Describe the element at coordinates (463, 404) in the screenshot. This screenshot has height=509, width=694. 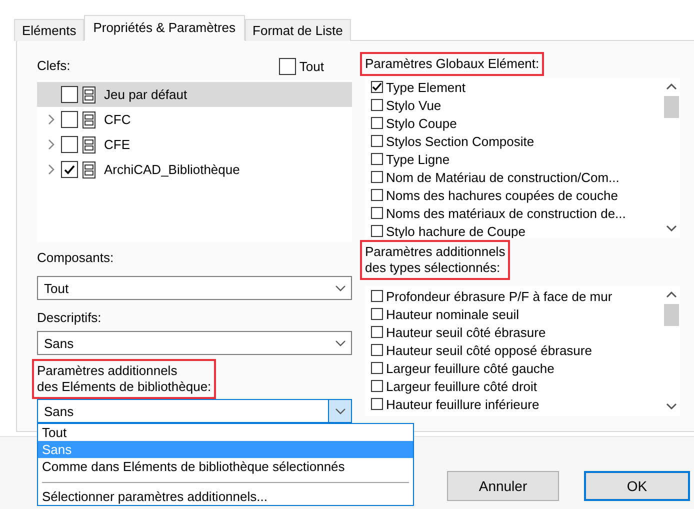
I see `list-item-label: Hauteur feuillure inférieure` at that location.